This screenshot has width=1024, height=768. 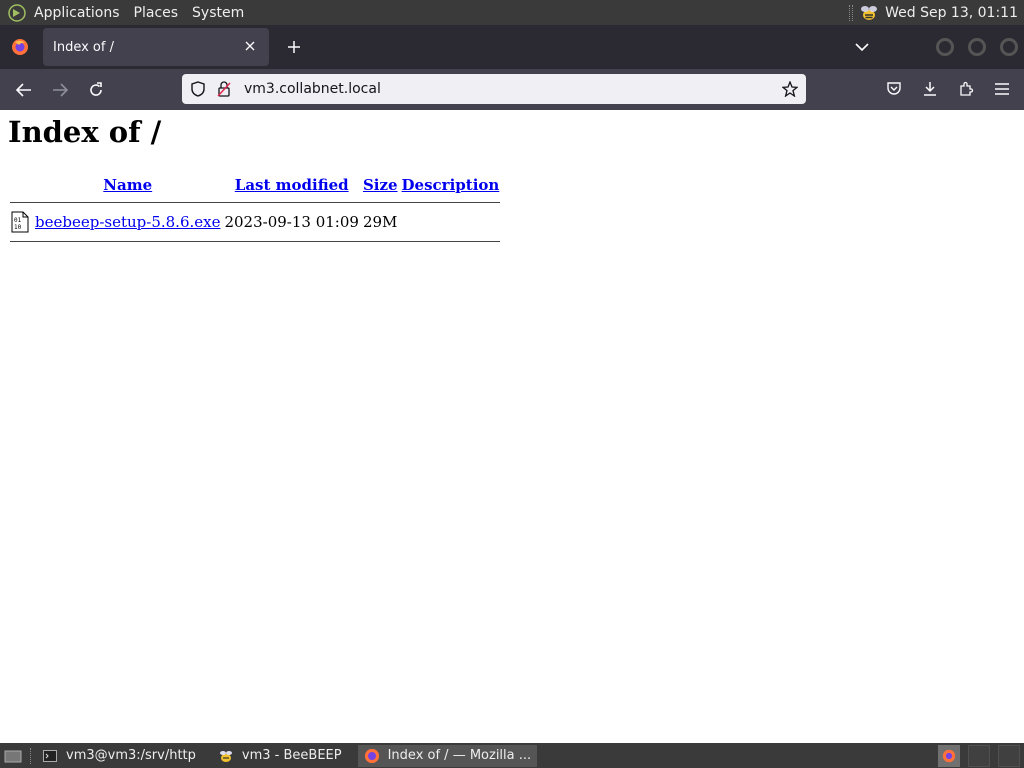 I want to click on svg-text: 01, so click(x=18, y=220).